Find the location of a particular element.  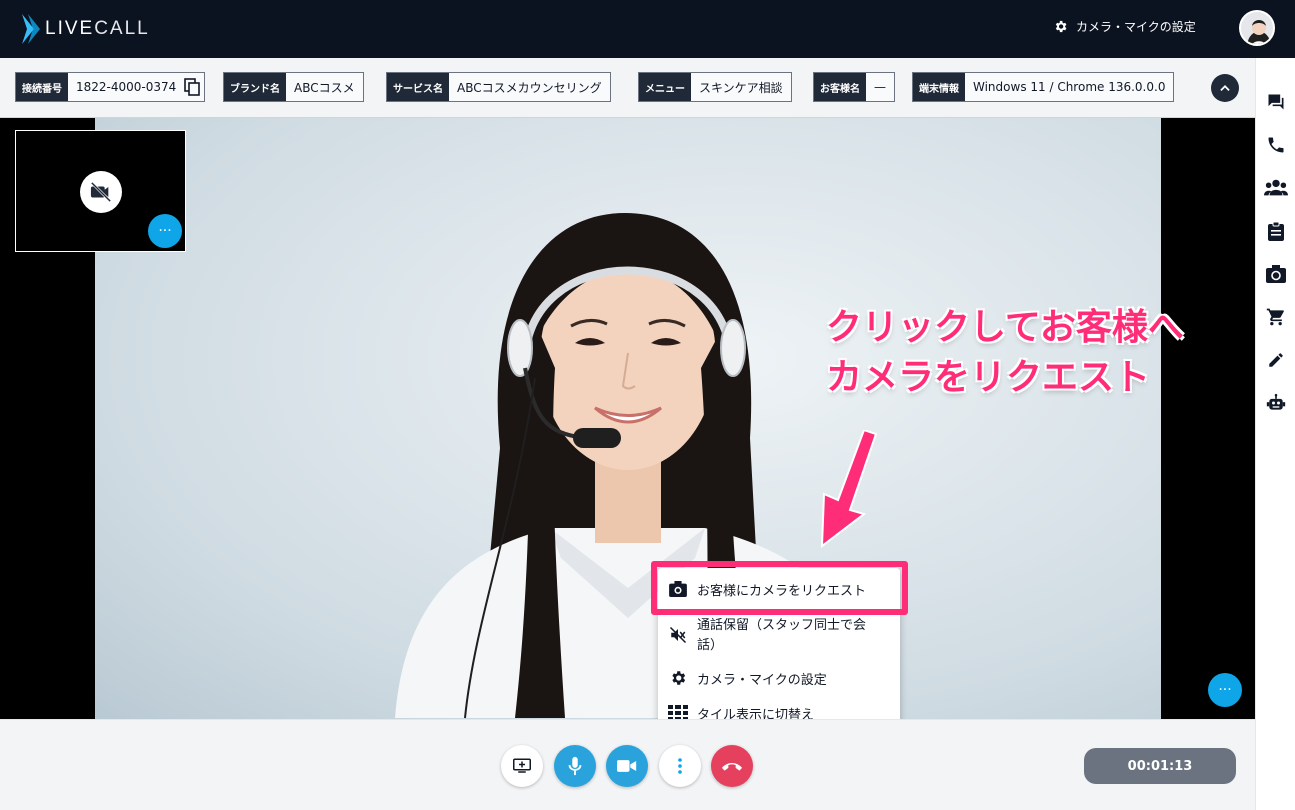

info-key: 接続番号 is located at coordinates (42, 87).